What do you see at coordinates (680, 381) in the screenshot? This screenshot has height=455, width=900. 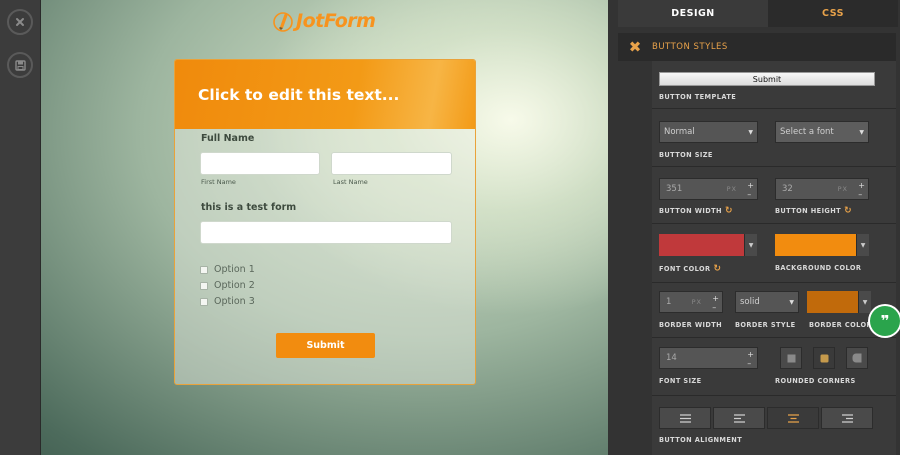 I see `font-size-caption: FONT SIZE` at bounding box center [680, 381].